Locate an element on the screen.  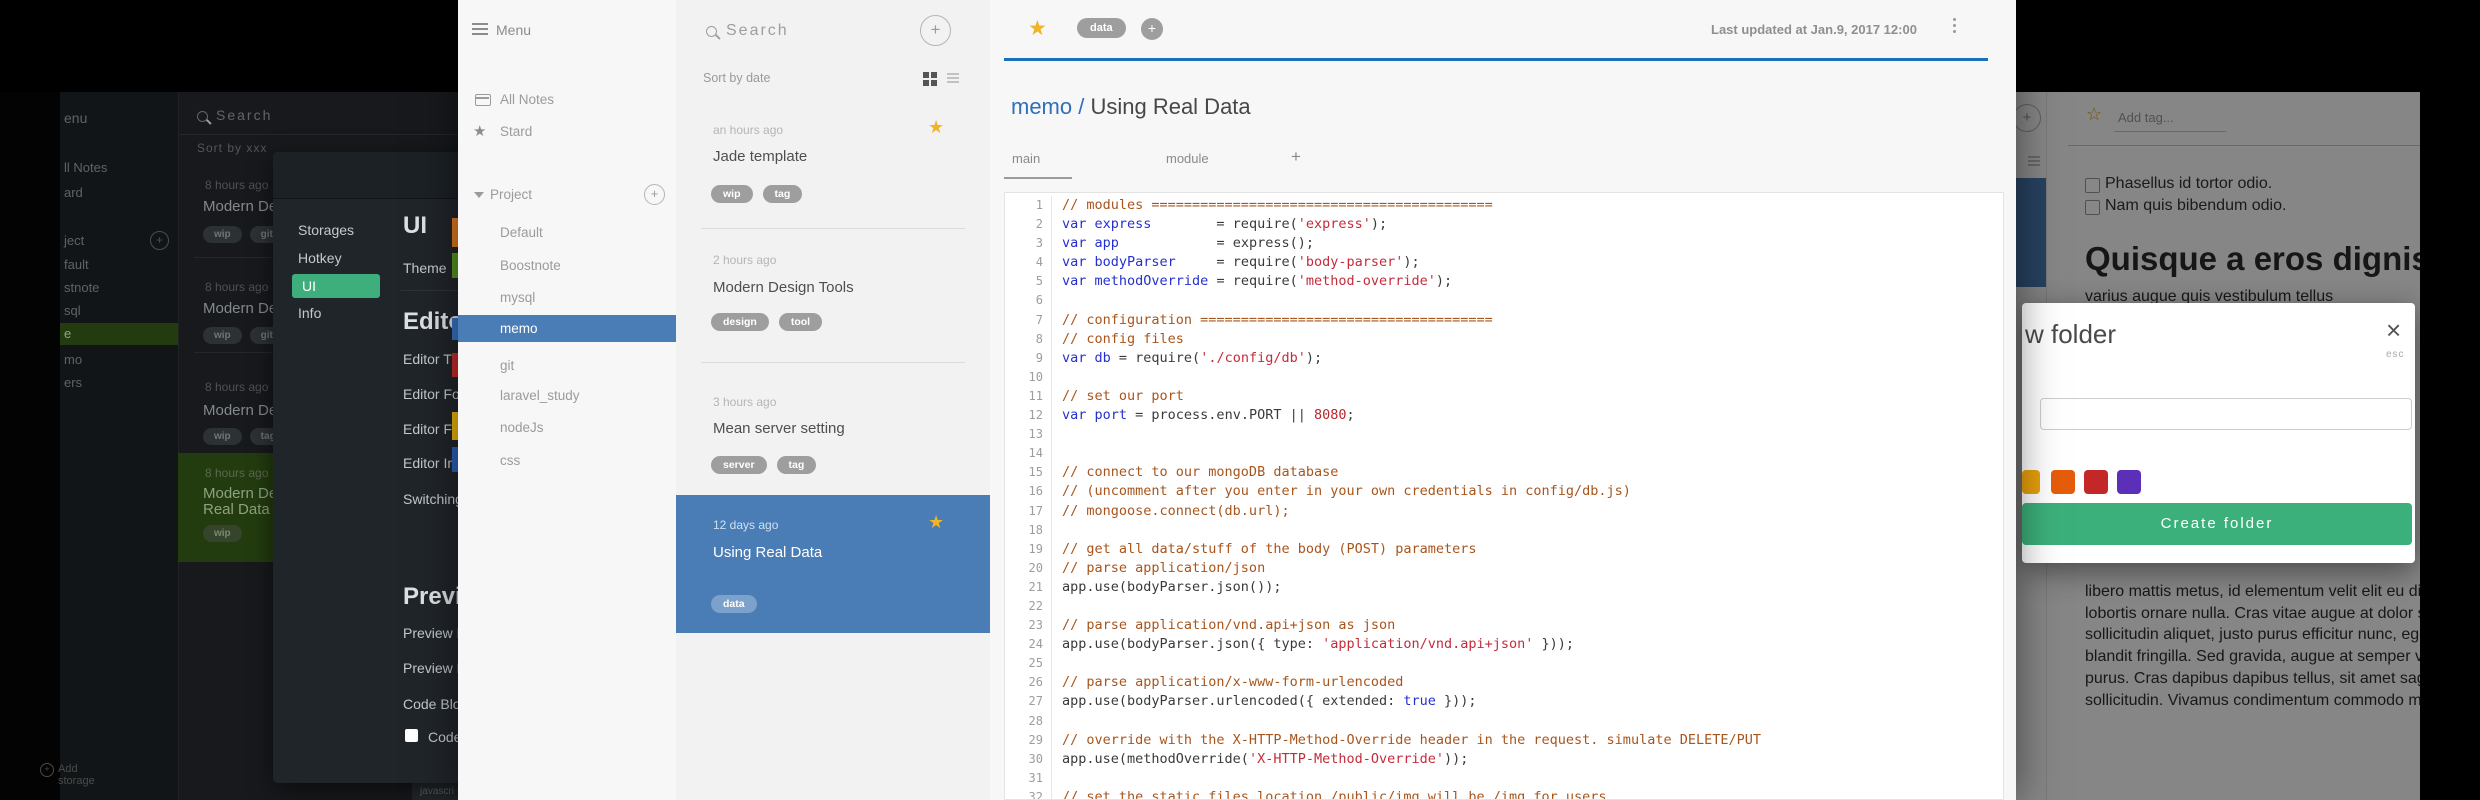
sidebar-item: sql is located at coordinates (72, 310).